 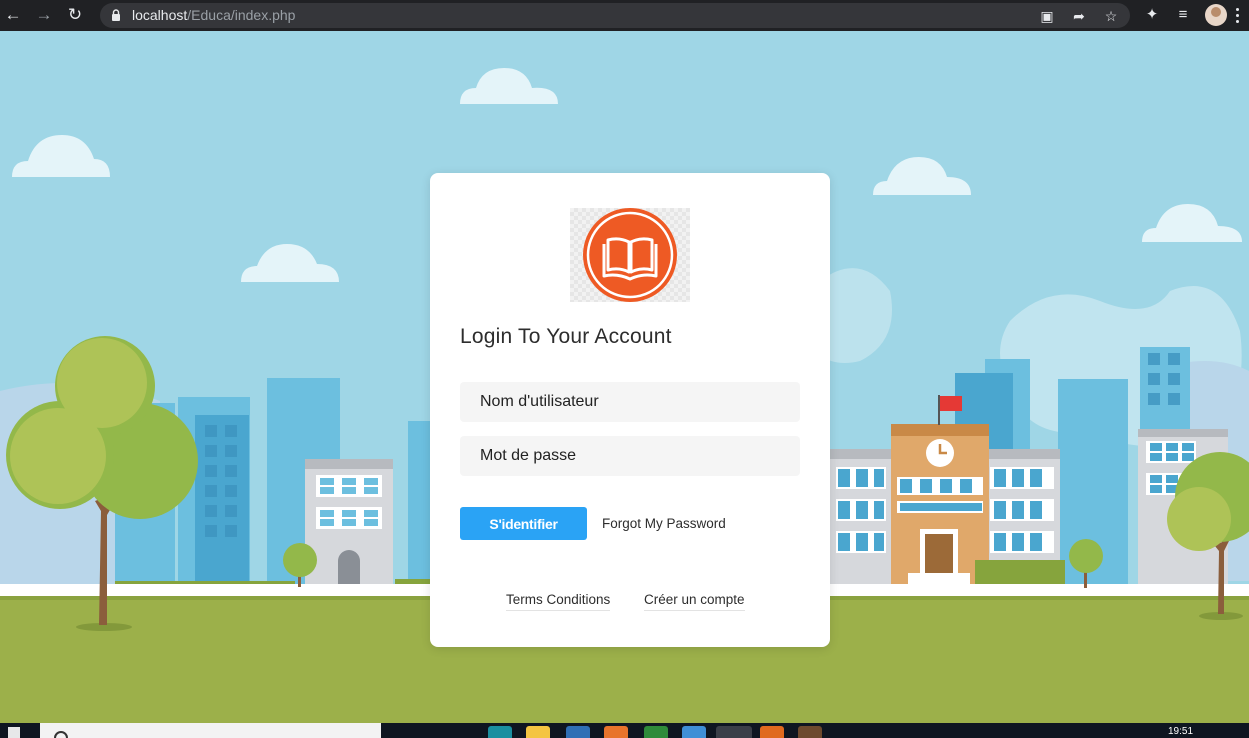 What do you see at coordinates (1079, 16) in the screenshot?
I see `share-icon: ➦` at bounding box center [1079, 16].